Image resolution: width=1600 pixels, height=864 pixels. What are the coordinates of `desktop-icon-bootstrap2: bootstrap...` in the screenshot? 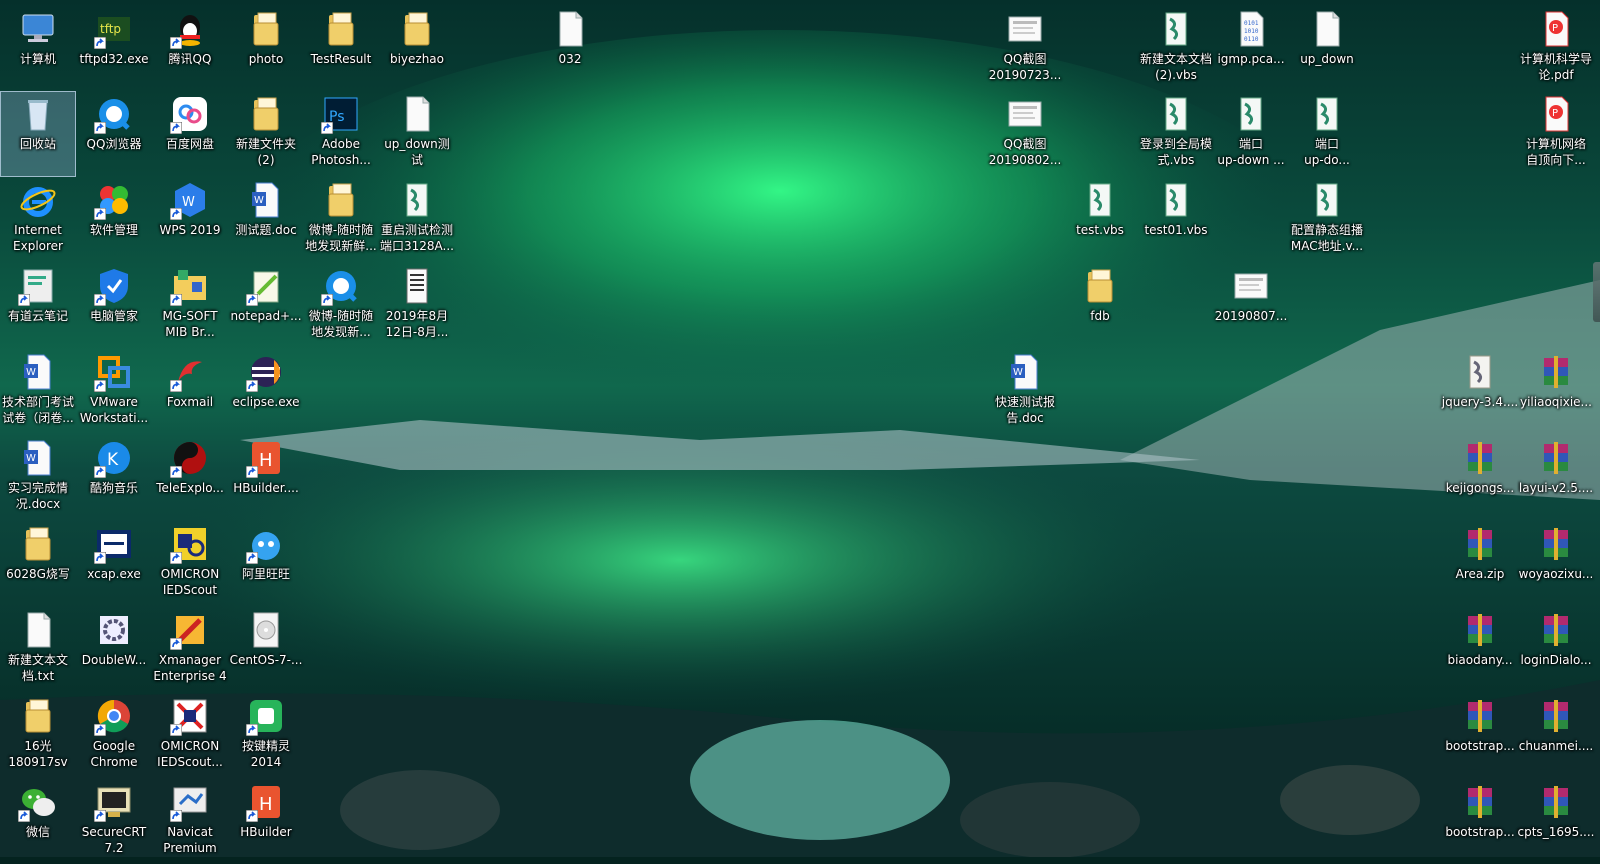 It's located at (1480, 822).